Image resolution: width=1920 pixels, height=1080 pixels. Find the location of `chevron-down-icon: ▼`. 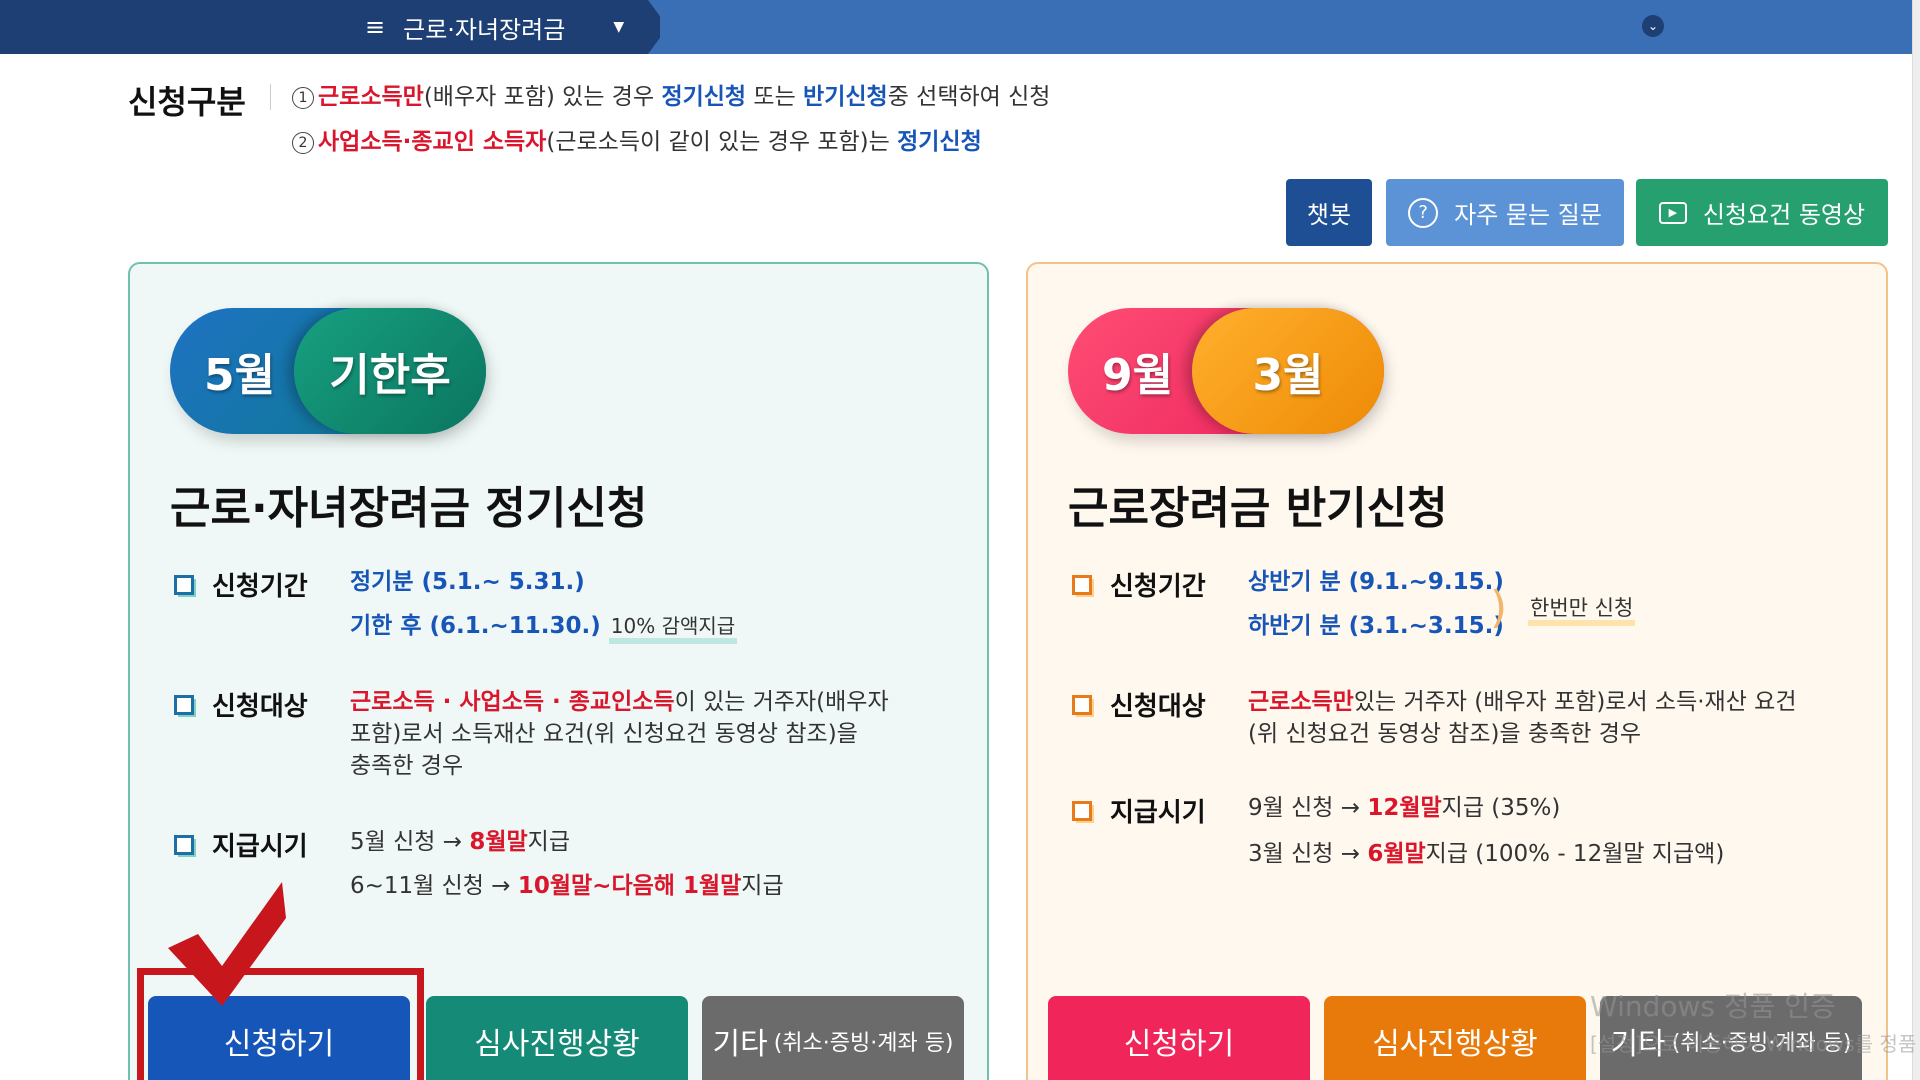

chevron-down-icon: ▼ is located at coordinates (619, 27).